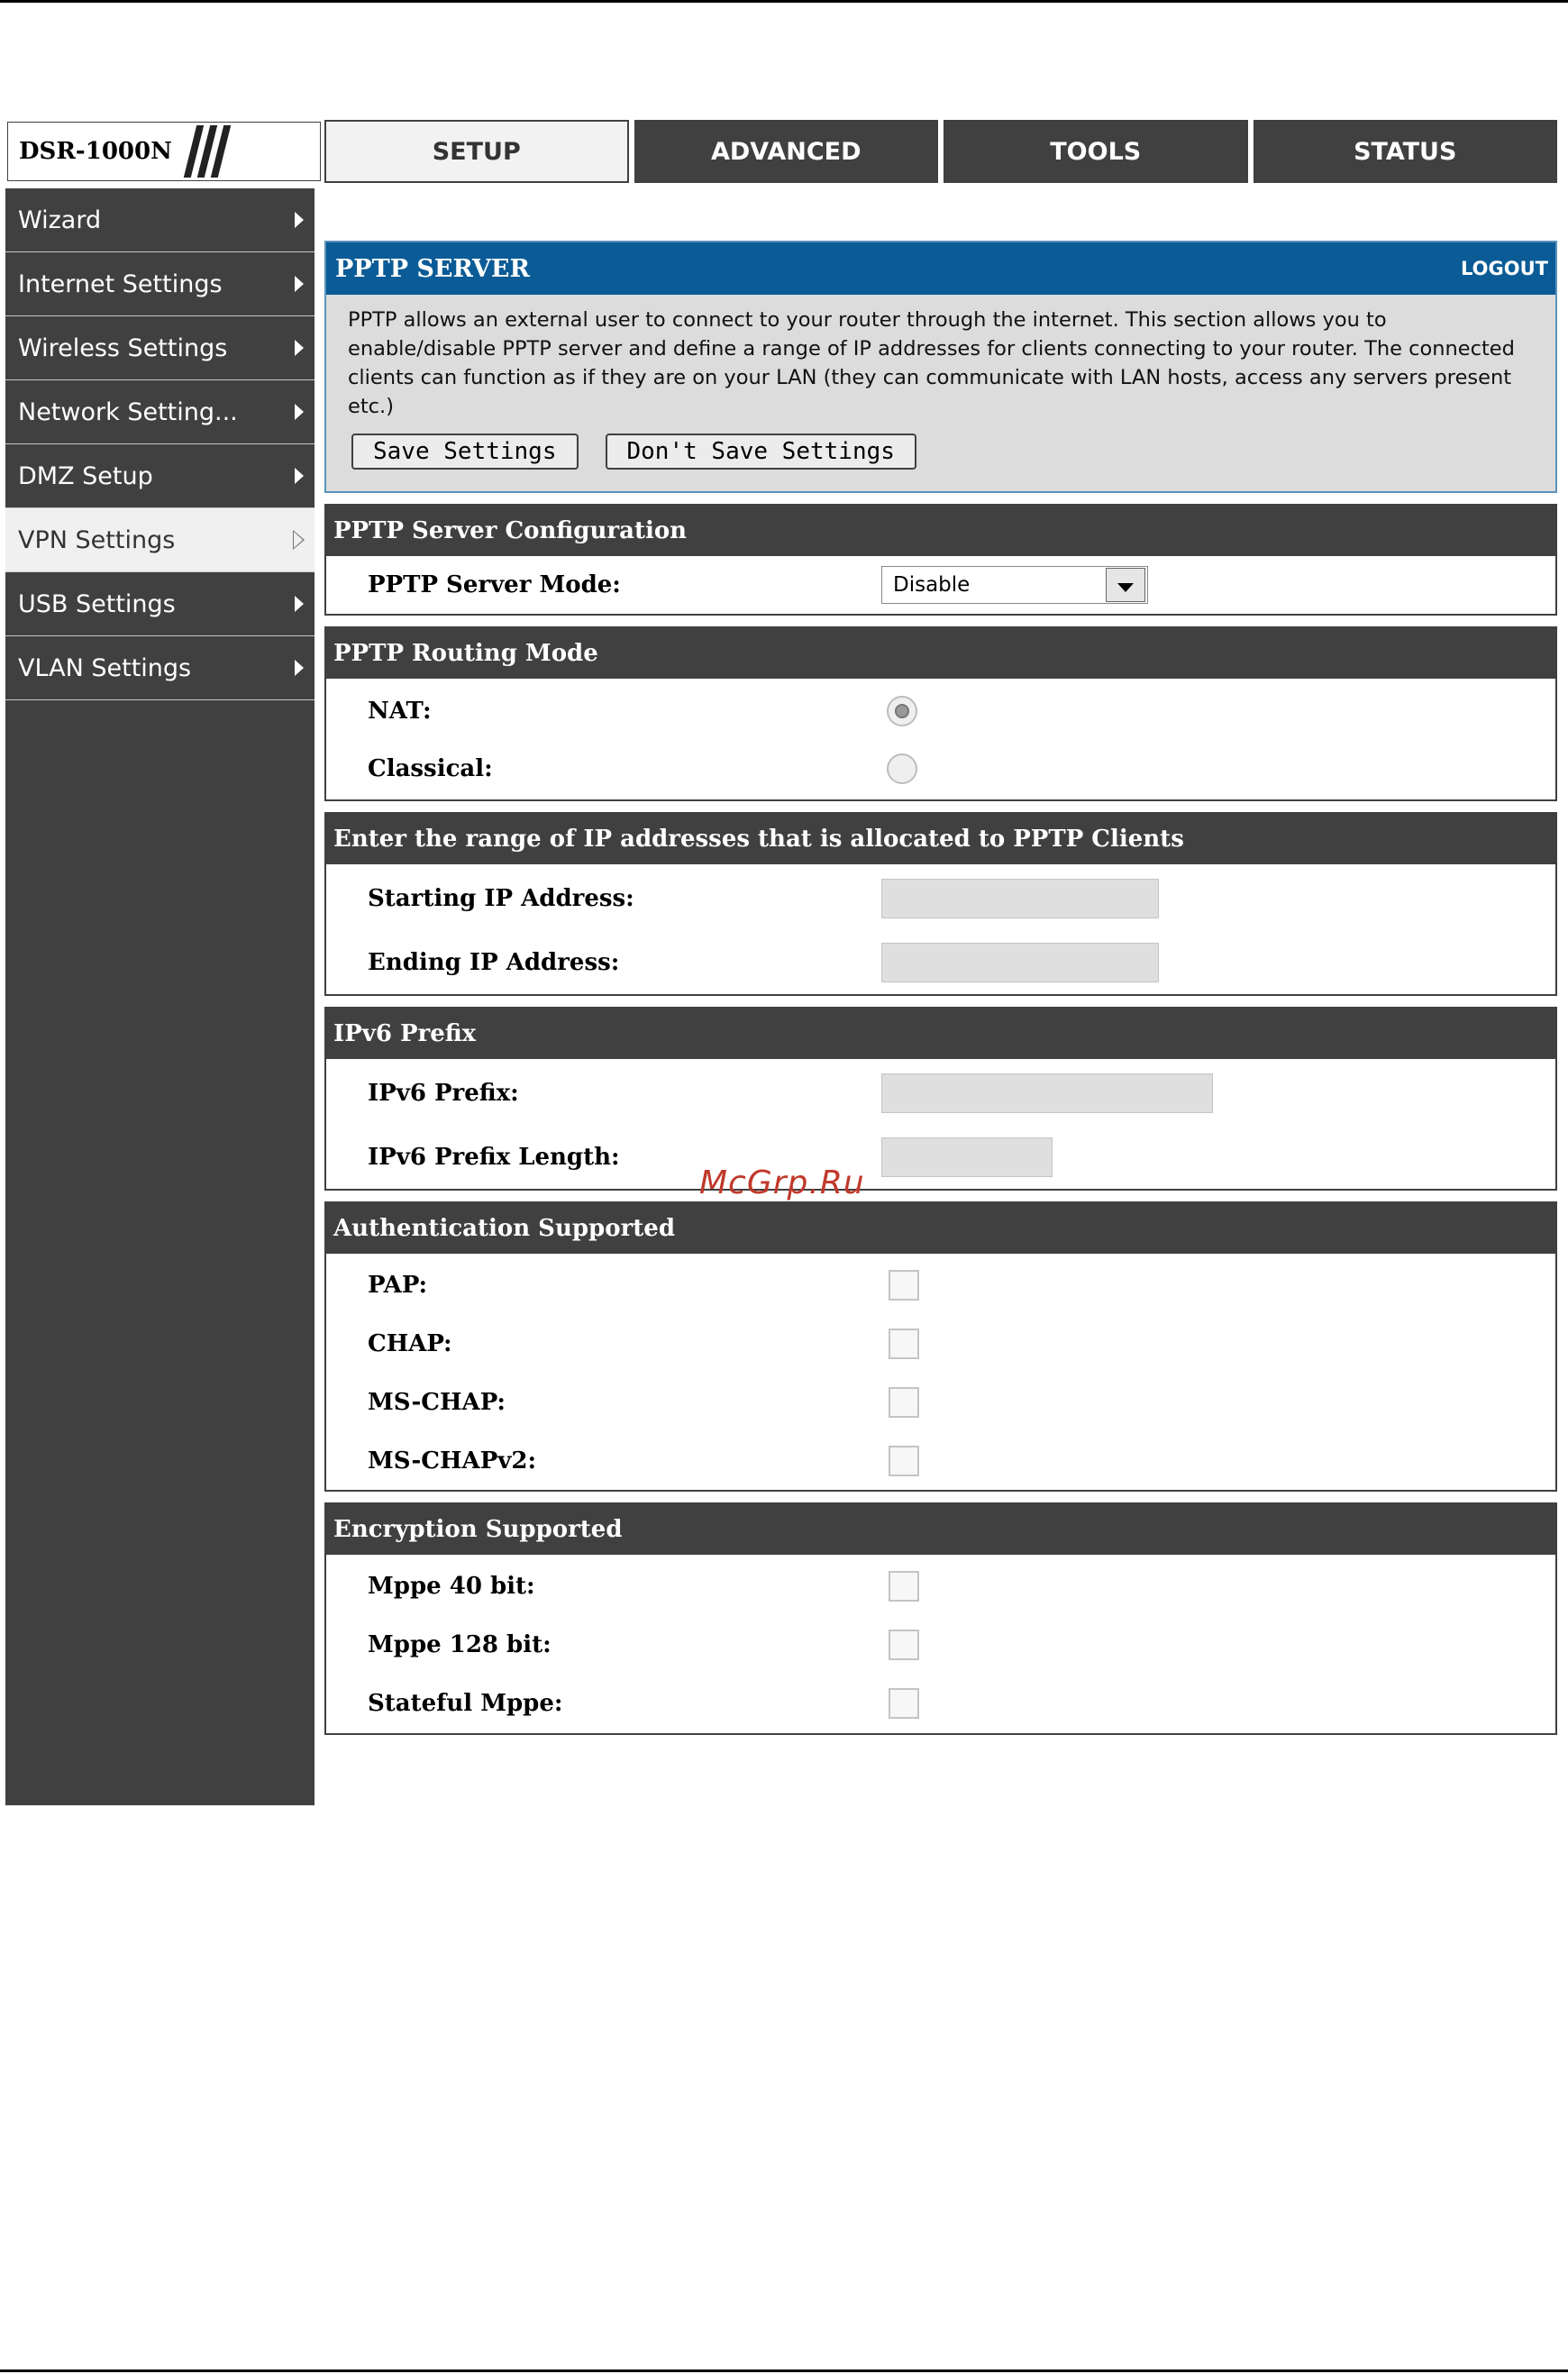 Image resolution: width=1568 pixels, height=2374 pixels. I want to click on mppe-128-label: Mppe 128 bit:, so click(460, 1644).